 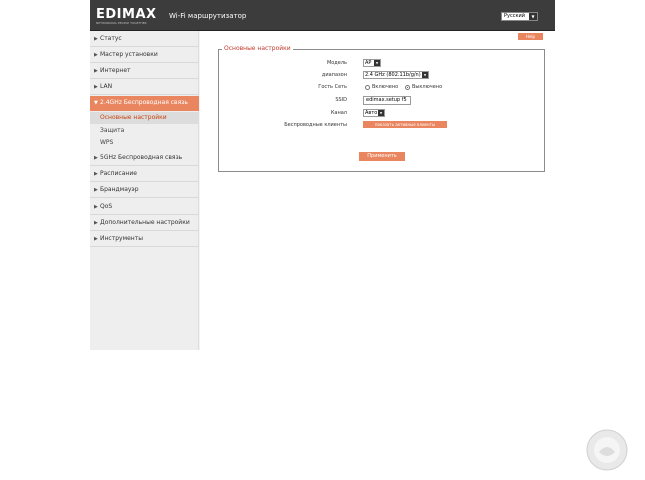 I want to click on language-select: Русский ▼, so click(x=519, y=16).